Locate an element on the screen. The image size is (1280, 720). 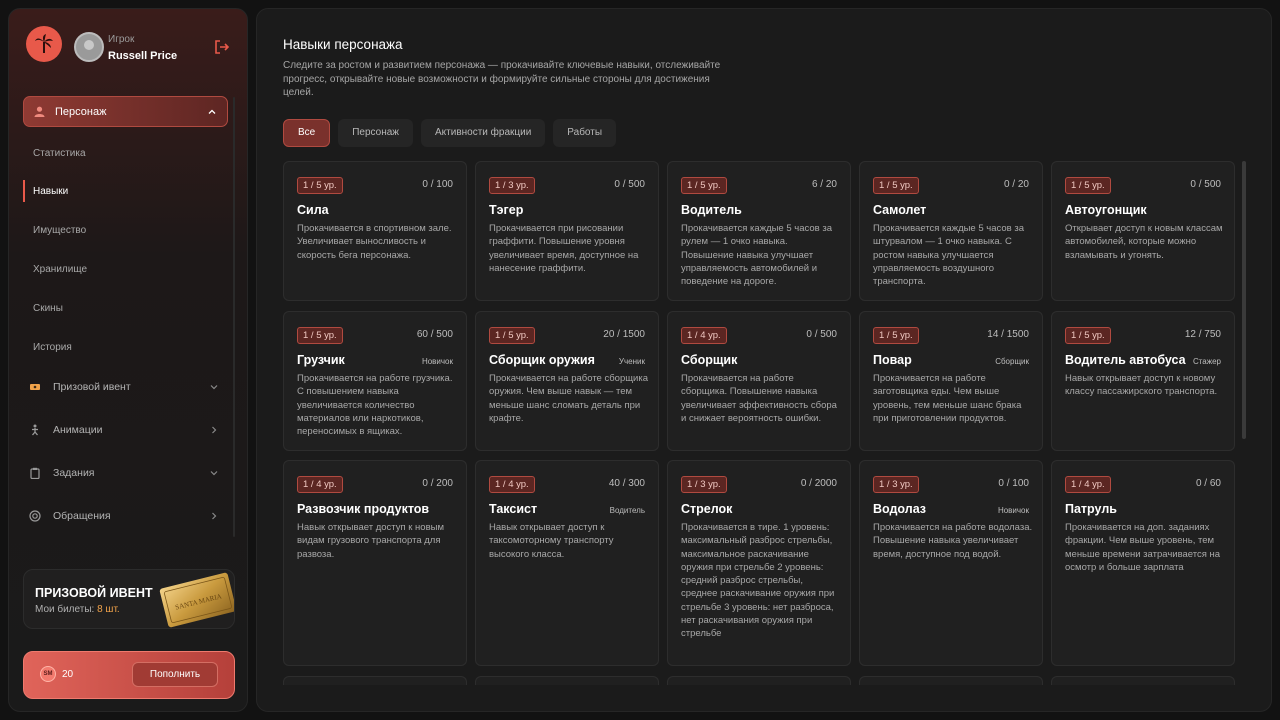
topup-button: Пополнить is located at coordinates (175, 674).